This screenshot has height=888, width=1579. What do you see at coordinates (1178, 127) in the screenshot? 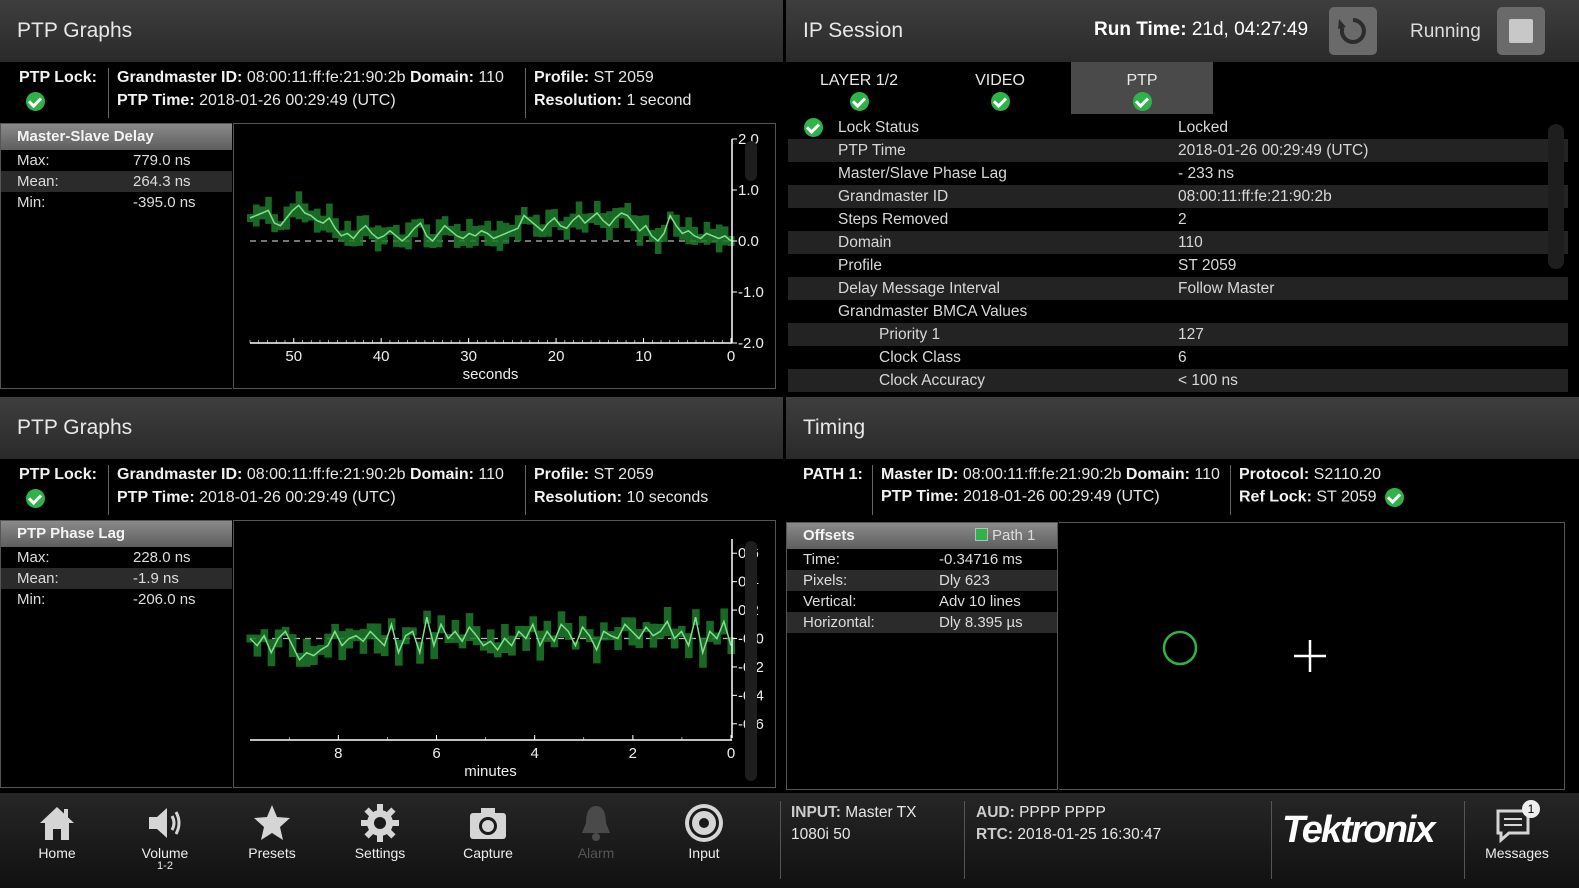
I see `table-row: Lock Status Locked` at bounding box center [1178, 127].